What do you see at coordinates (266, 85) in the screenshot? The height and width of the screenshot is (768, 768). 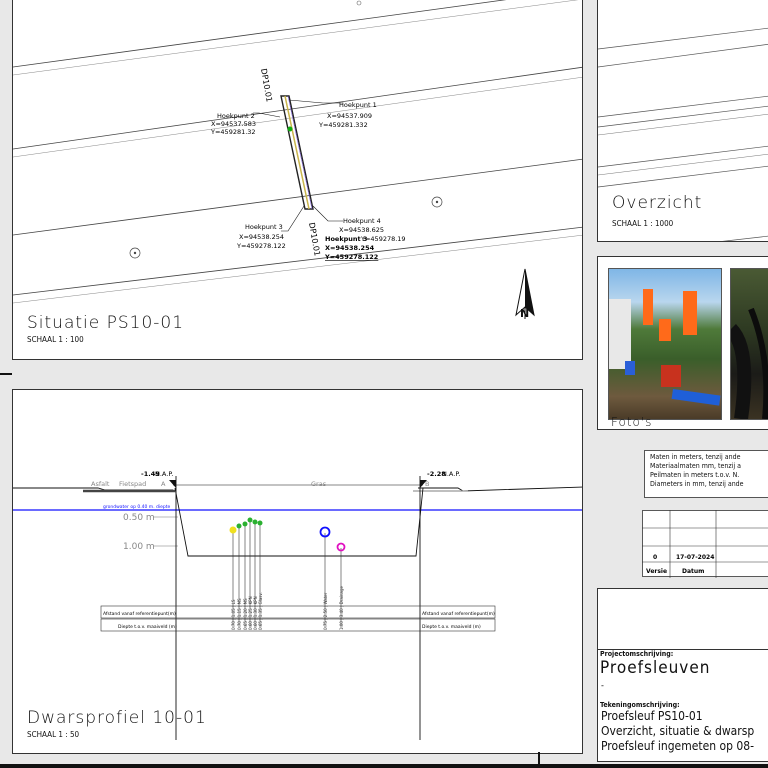 I see `dp-top-label: DP10.01` at bounding box center [266, 85].